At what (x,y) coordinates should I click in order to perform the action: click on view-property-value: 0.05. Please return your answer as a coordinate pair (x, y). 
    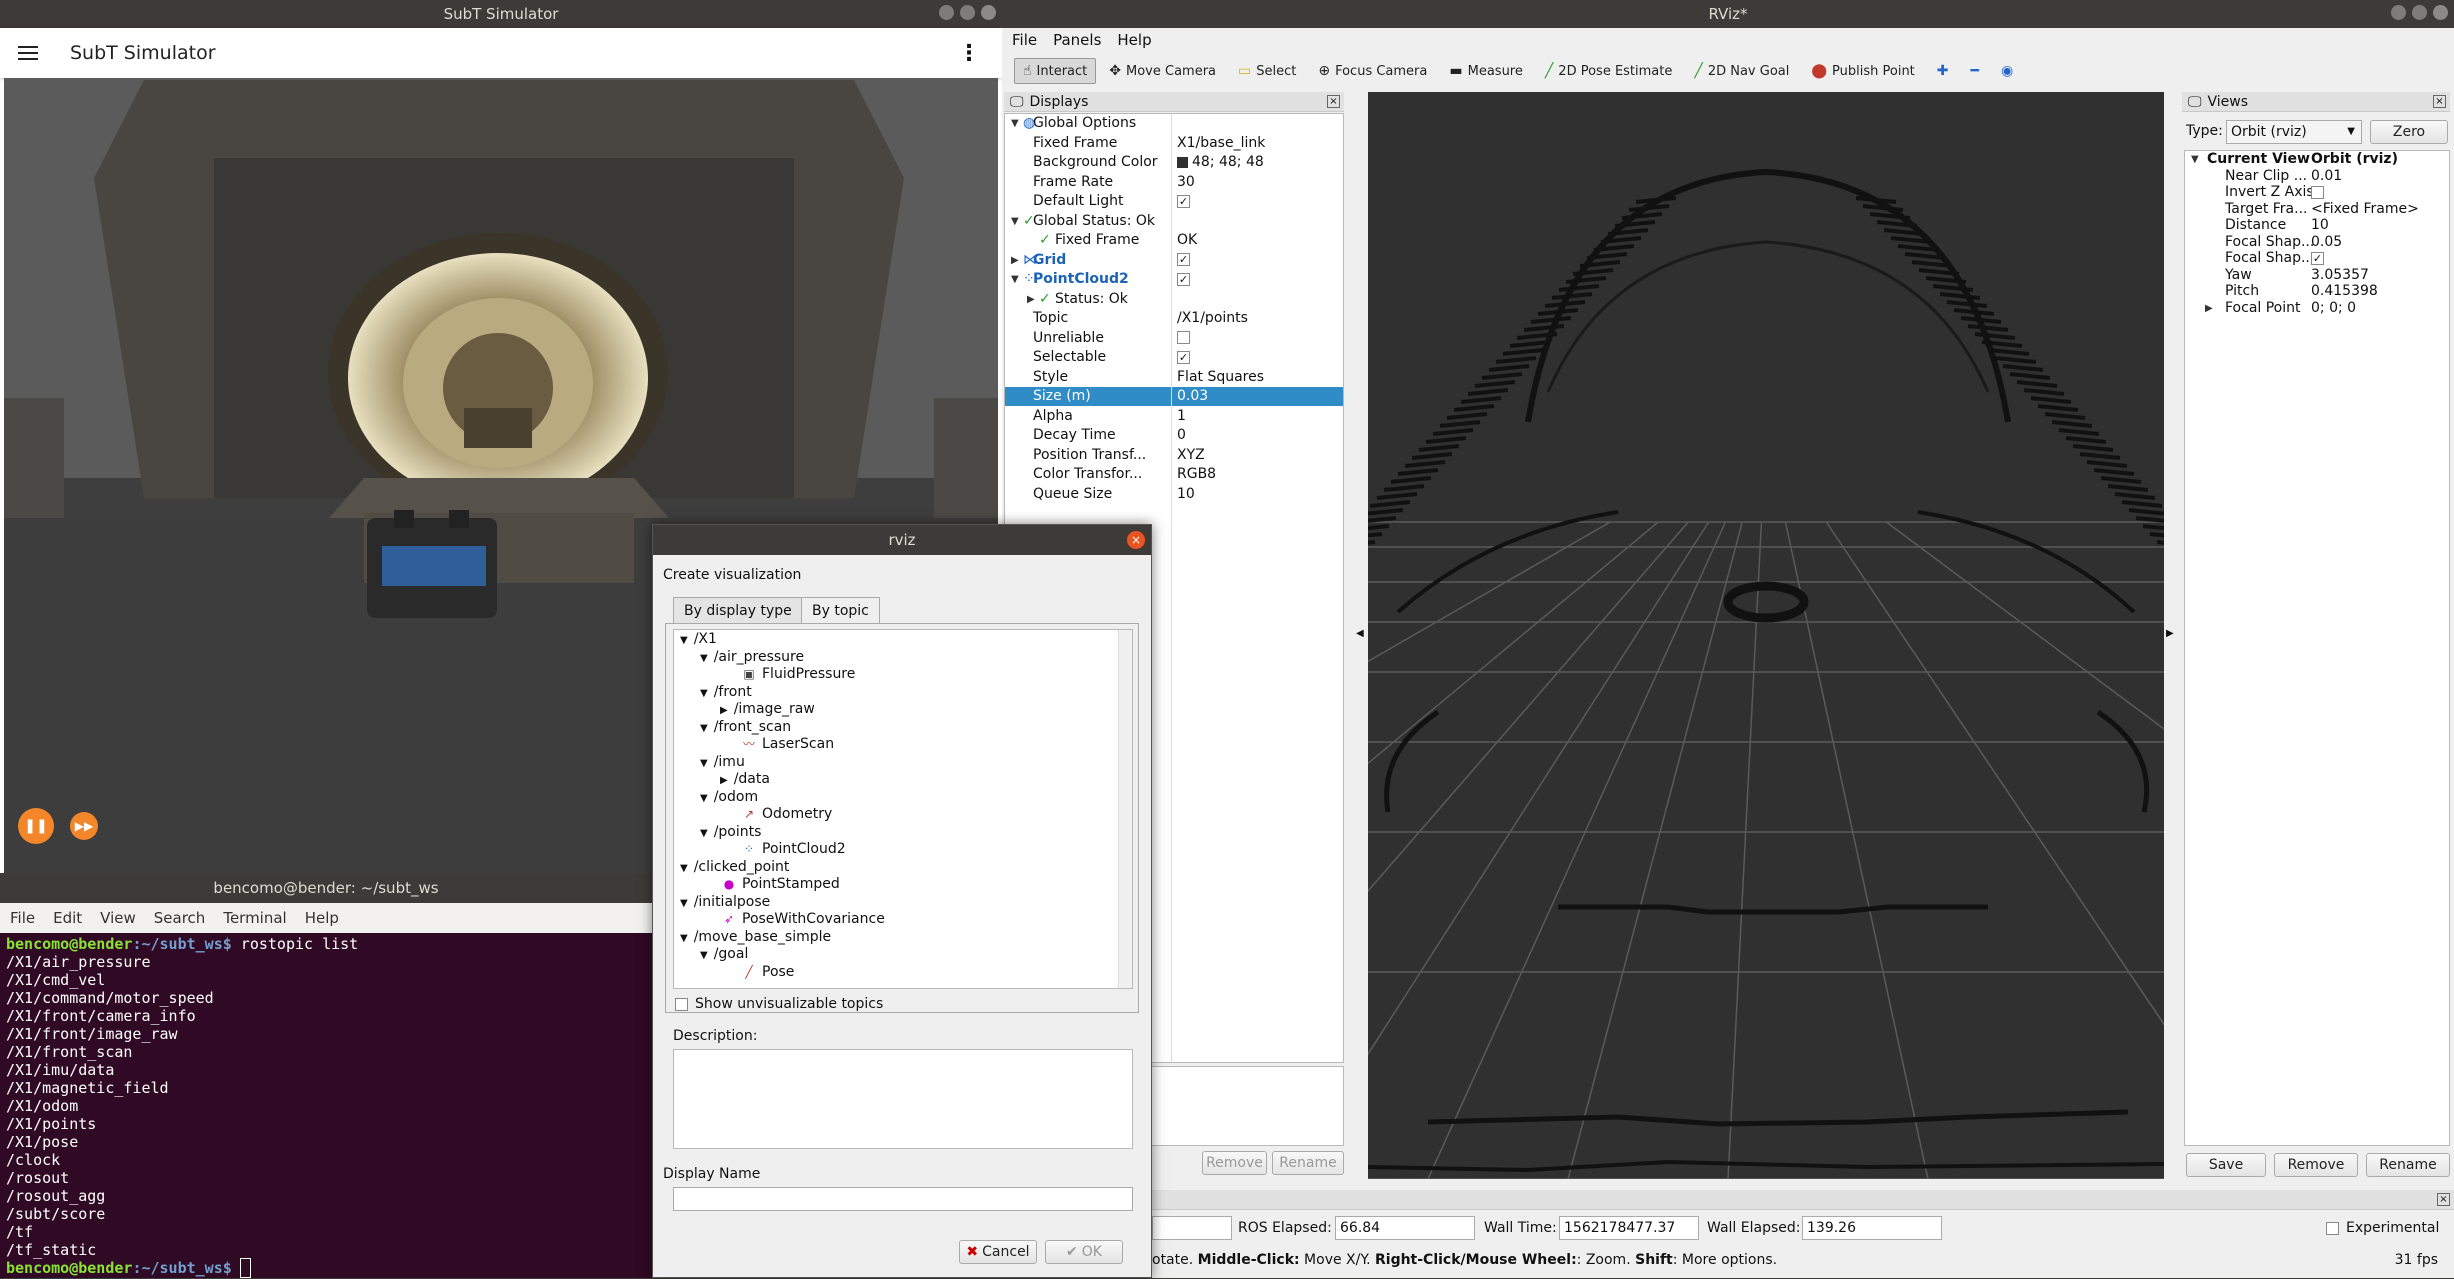
    Looking at the image, I should click on (2326, 242).